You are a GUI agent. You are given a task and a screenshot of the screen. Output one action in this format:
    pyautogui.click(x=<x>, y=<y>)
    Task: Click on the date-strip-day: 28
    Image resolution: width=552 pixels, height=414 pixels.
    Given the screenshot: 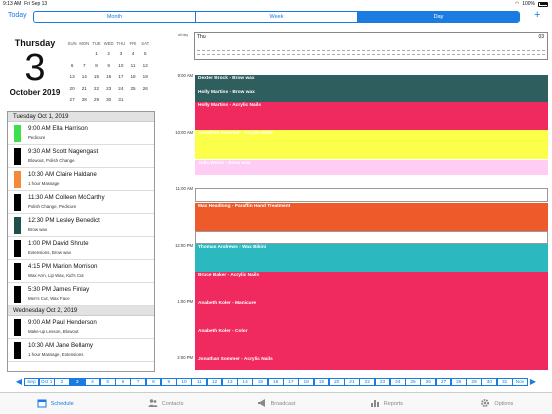 What is the action you would take?
    pyautogui.click(x=458, y=381)
    